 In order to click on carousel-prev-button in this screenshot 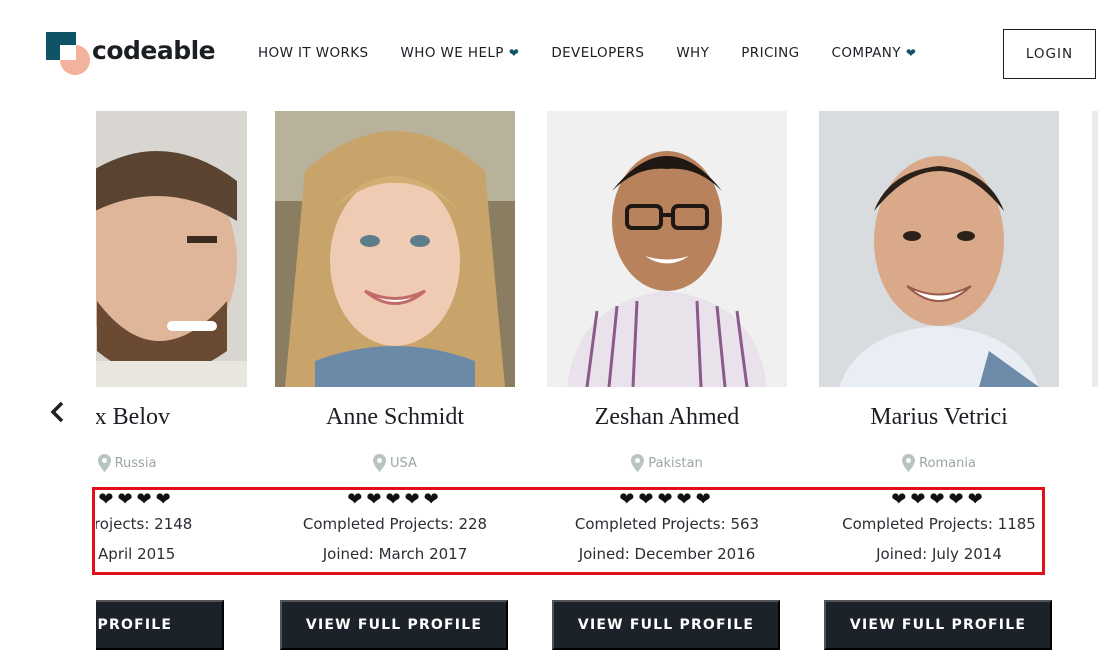, I will do `click(58, 412)`.